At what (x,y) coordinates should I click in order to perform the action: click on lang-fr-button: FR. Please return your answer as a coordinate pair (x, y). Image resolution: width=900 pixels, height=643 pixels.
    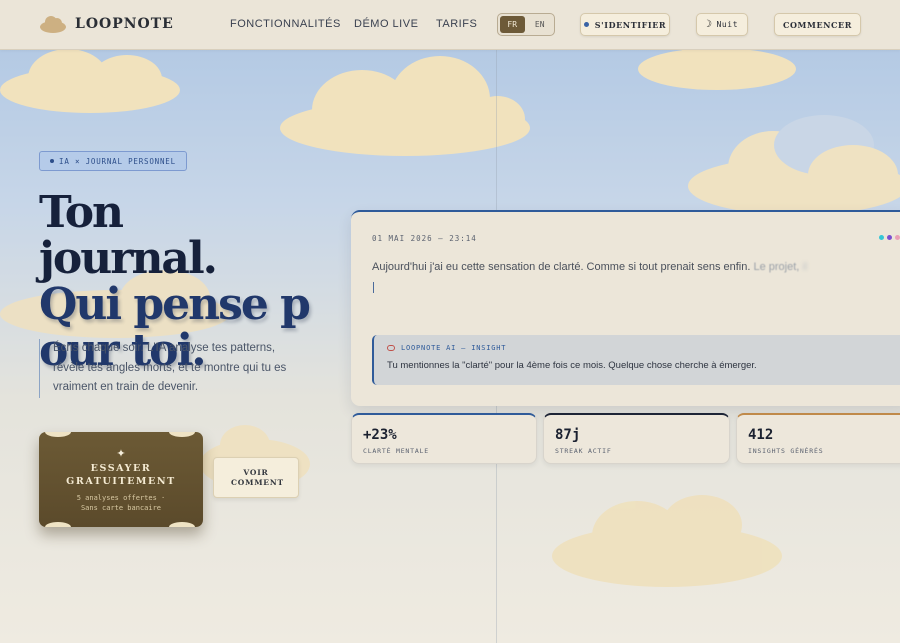
    Looking at the image, I should click on (512, 24).